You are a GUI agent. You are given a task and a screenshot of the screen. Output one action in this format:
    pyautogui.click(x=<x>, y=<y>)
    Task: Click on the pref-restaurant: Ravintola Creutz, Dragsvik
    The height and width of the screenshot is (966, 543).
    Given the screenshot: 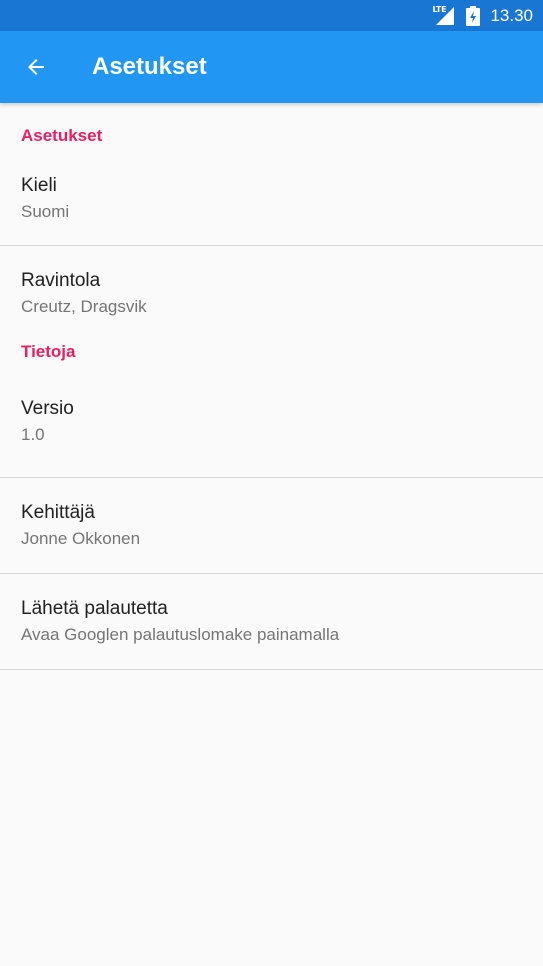 What is the action you would take?
    pyautogui.click(x=271, y=294)
    